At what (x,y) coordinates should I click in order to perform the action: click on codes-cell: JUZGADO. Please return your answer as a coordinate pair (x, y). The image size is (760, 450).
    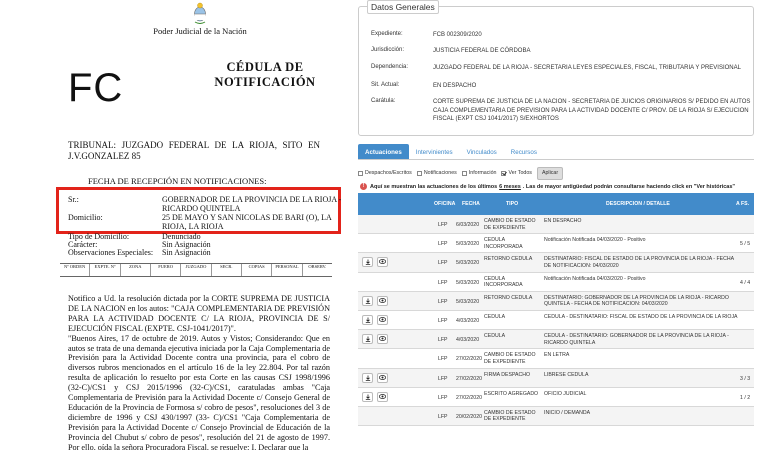
    Looking at the image, I should click on (196, 270).